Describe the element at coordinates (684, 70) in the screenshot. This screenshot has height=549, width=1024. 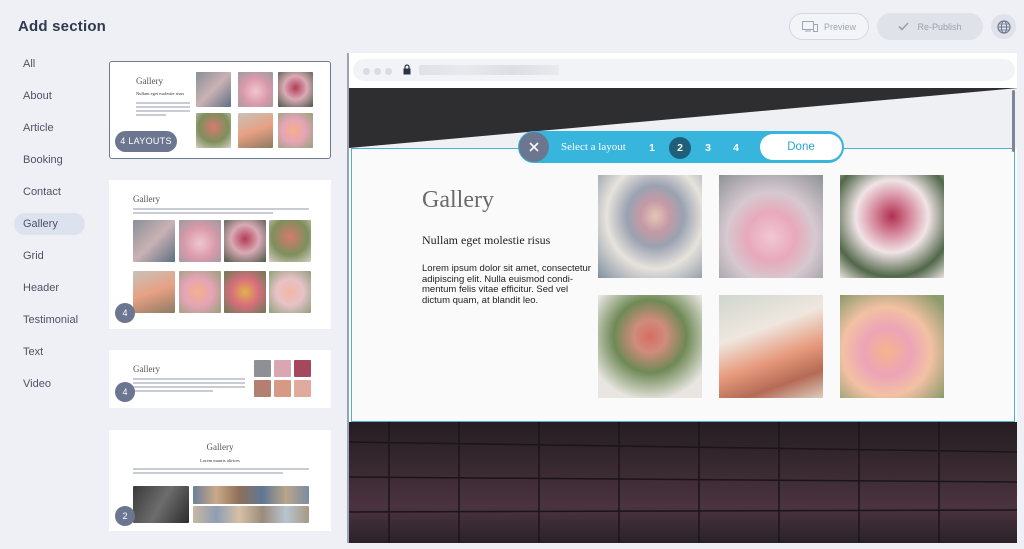
I see `browser-url-bar` at that location.